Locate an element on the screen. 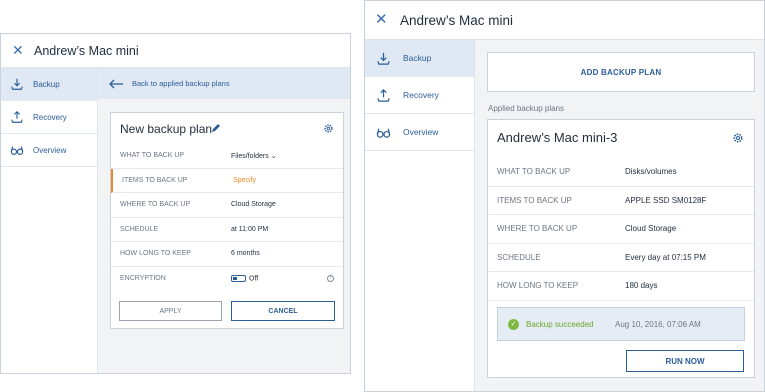 Image resolution: width=765 pixels, height=392 pixels. back-link: Back to applied backup plans is located at coordinates (224, 83).